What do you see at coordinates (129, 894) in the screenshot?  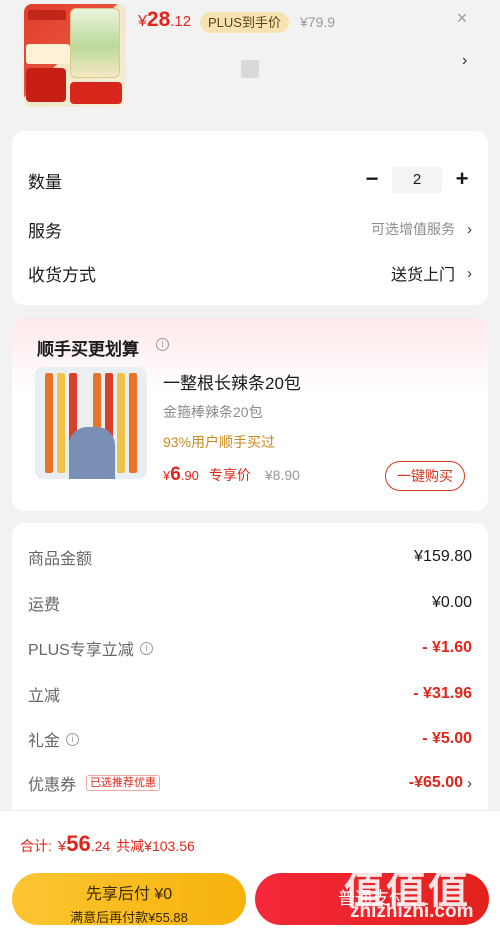 I see `pay-later-label: 先享后付 ¥0` at bounding box center [129, 894].